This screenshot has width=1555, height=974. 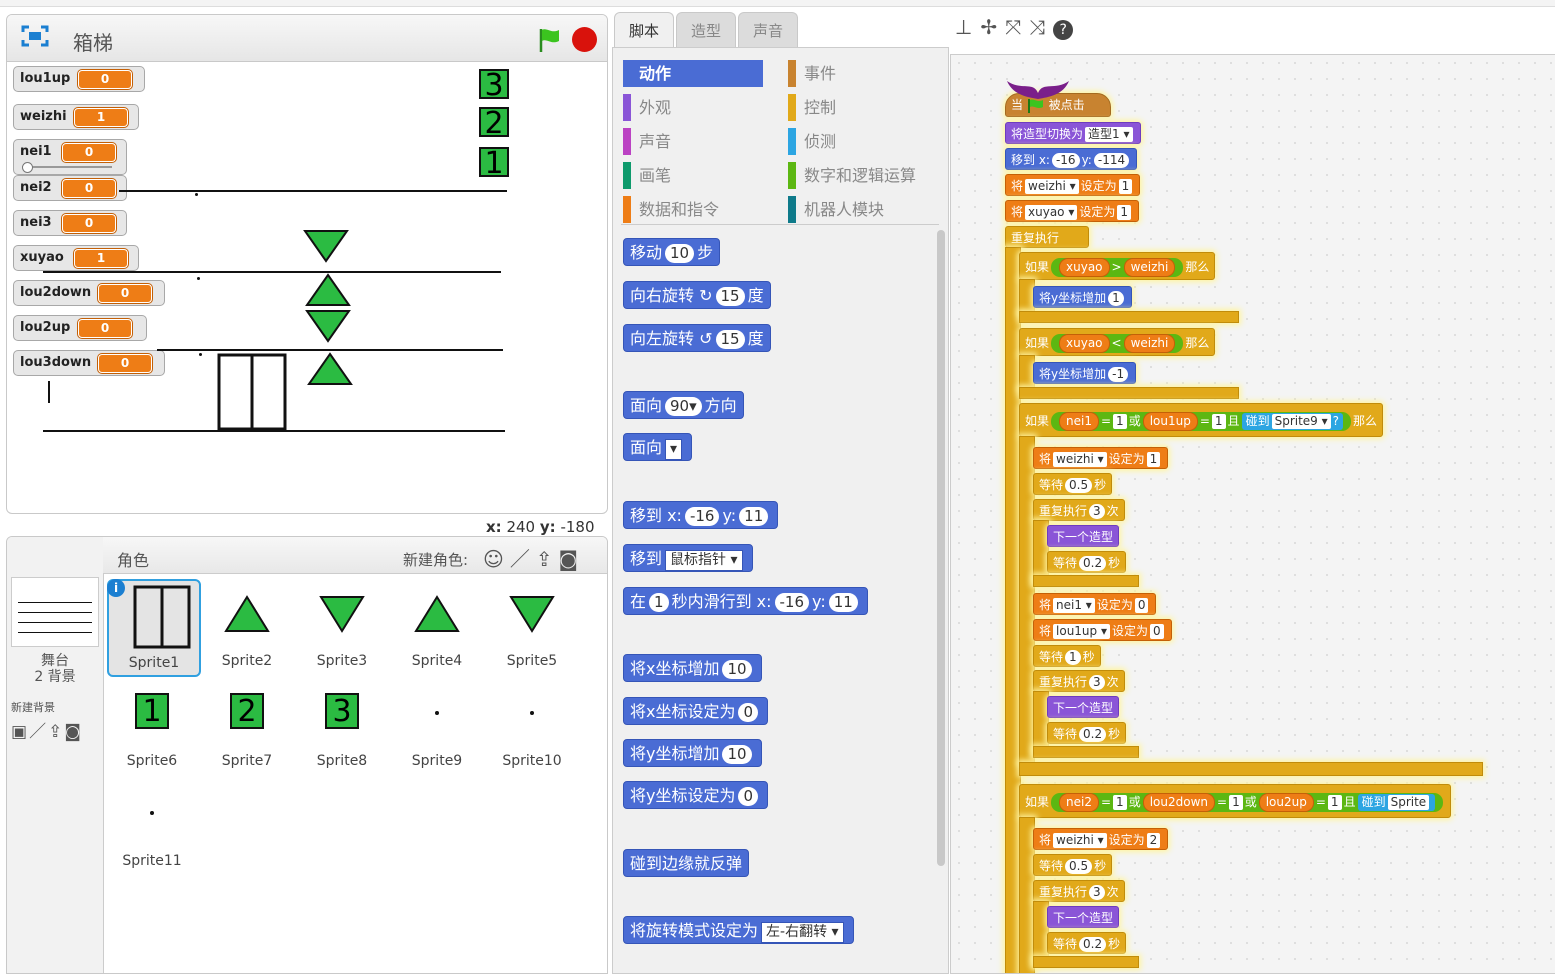 I want to click on fullscreen-icon, so click(x=35, y=36).